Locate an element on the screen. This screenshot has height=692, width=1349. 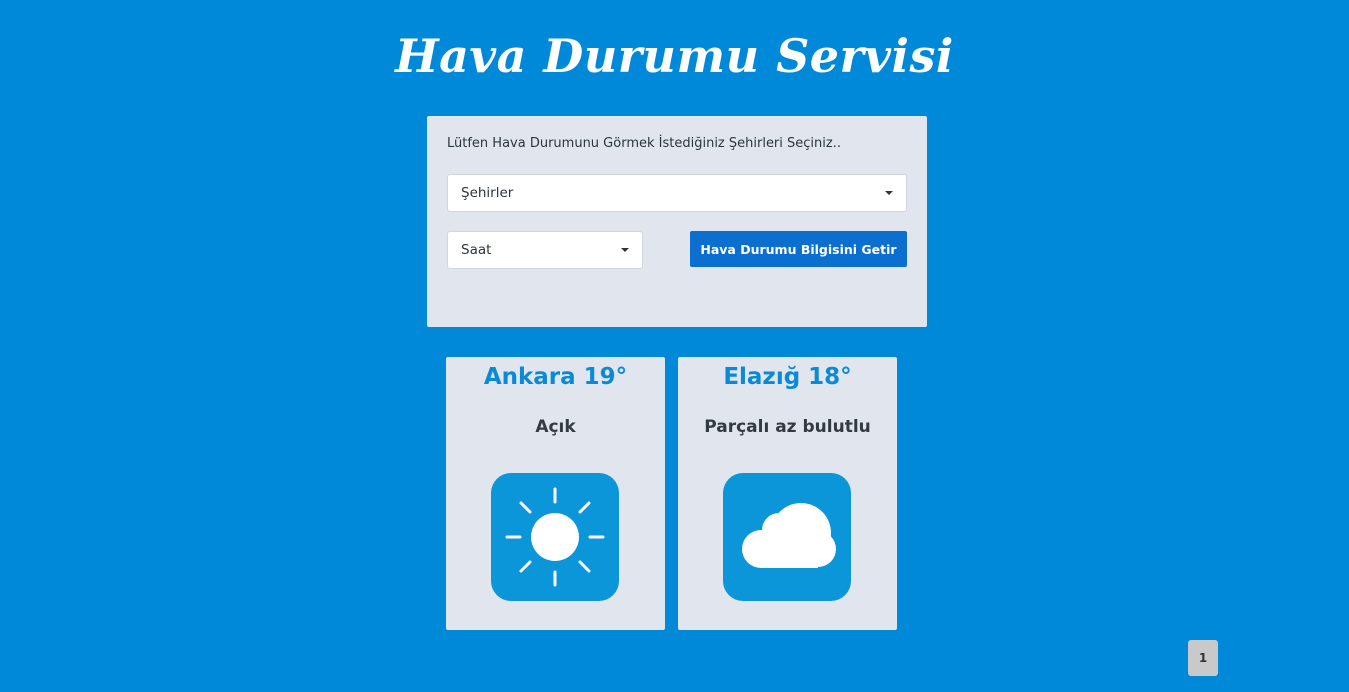
cloud-icon is located at coordinates (787, 537).